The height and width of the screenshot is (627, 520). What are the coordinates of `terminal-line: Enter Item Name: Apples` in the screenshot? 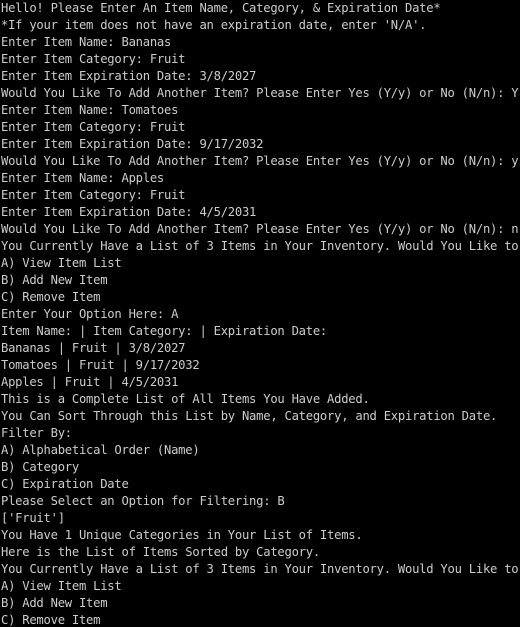 It's located at (83, 178).